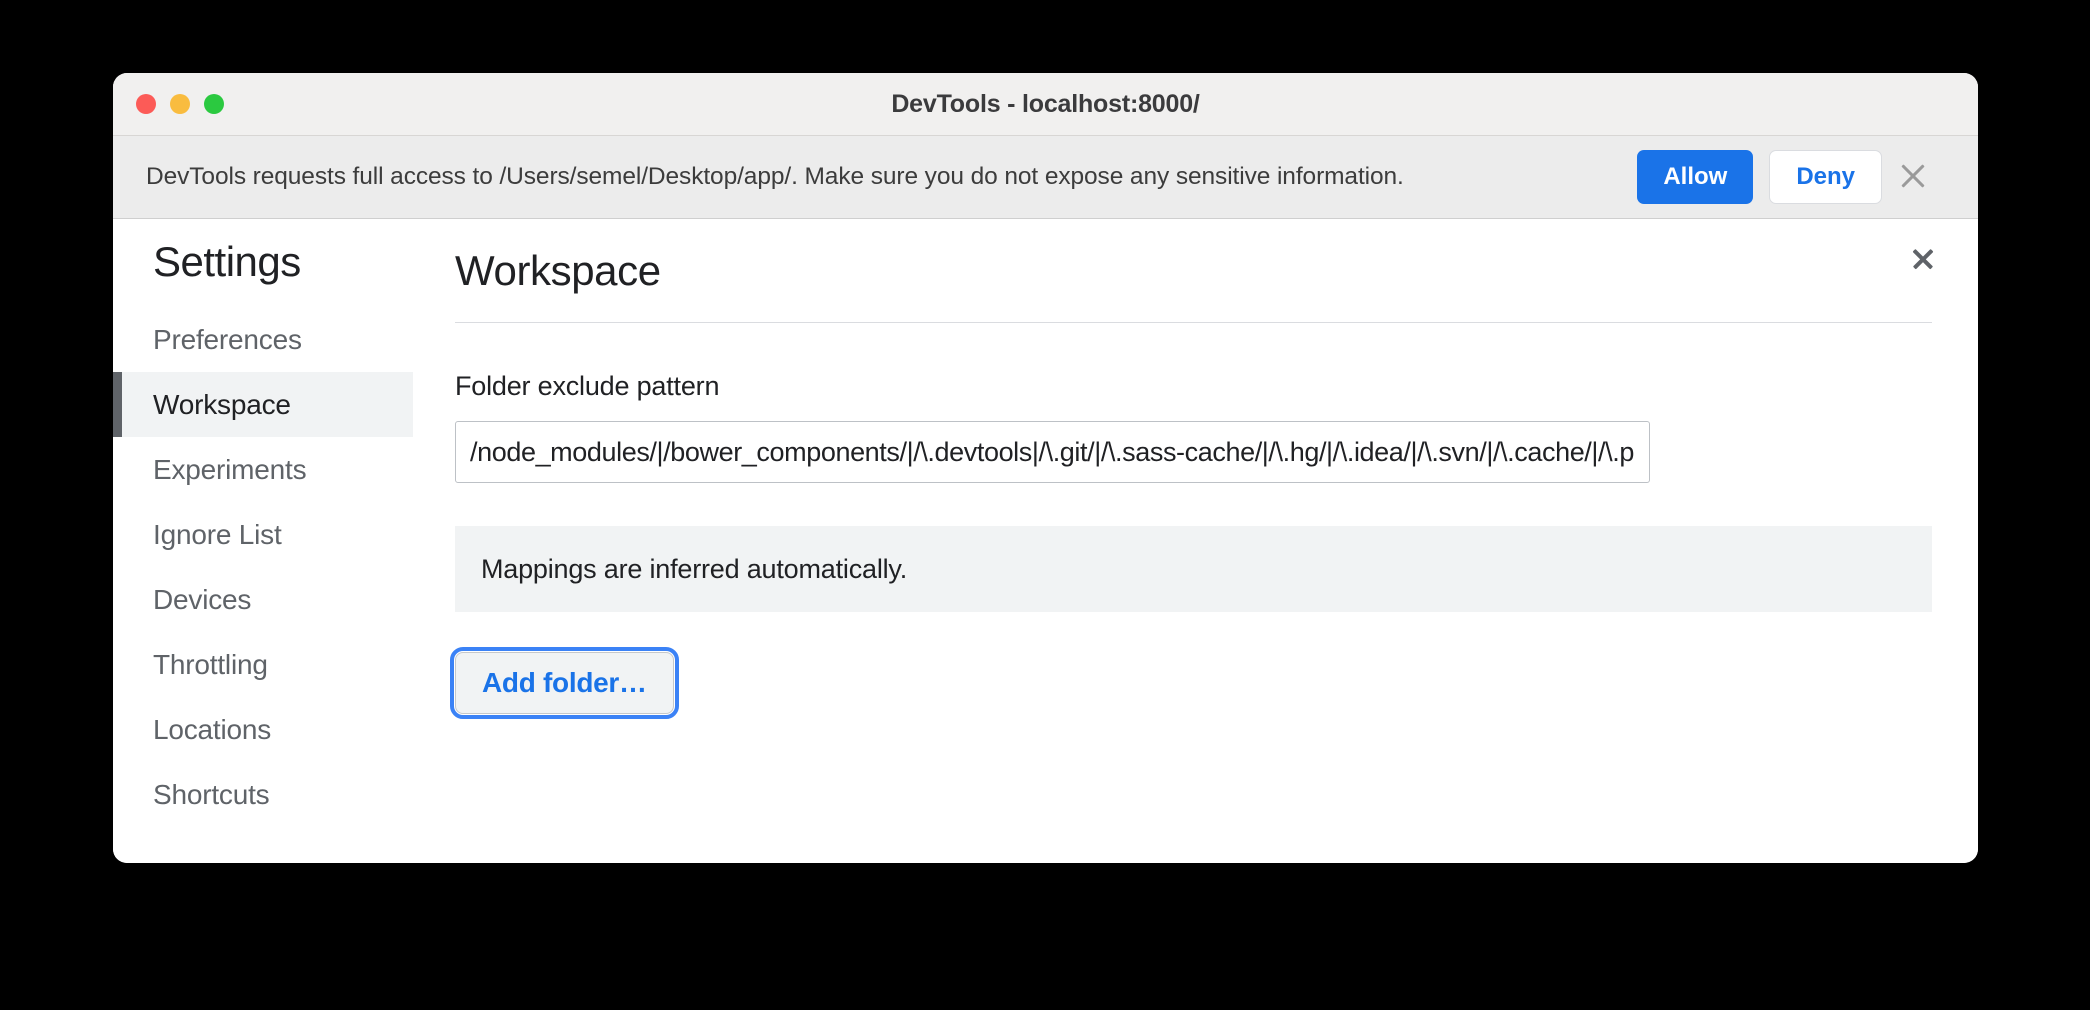 The image size is (2090, 1010). I want to click on sidebar-item-label: Preferences, so click(227, 339).